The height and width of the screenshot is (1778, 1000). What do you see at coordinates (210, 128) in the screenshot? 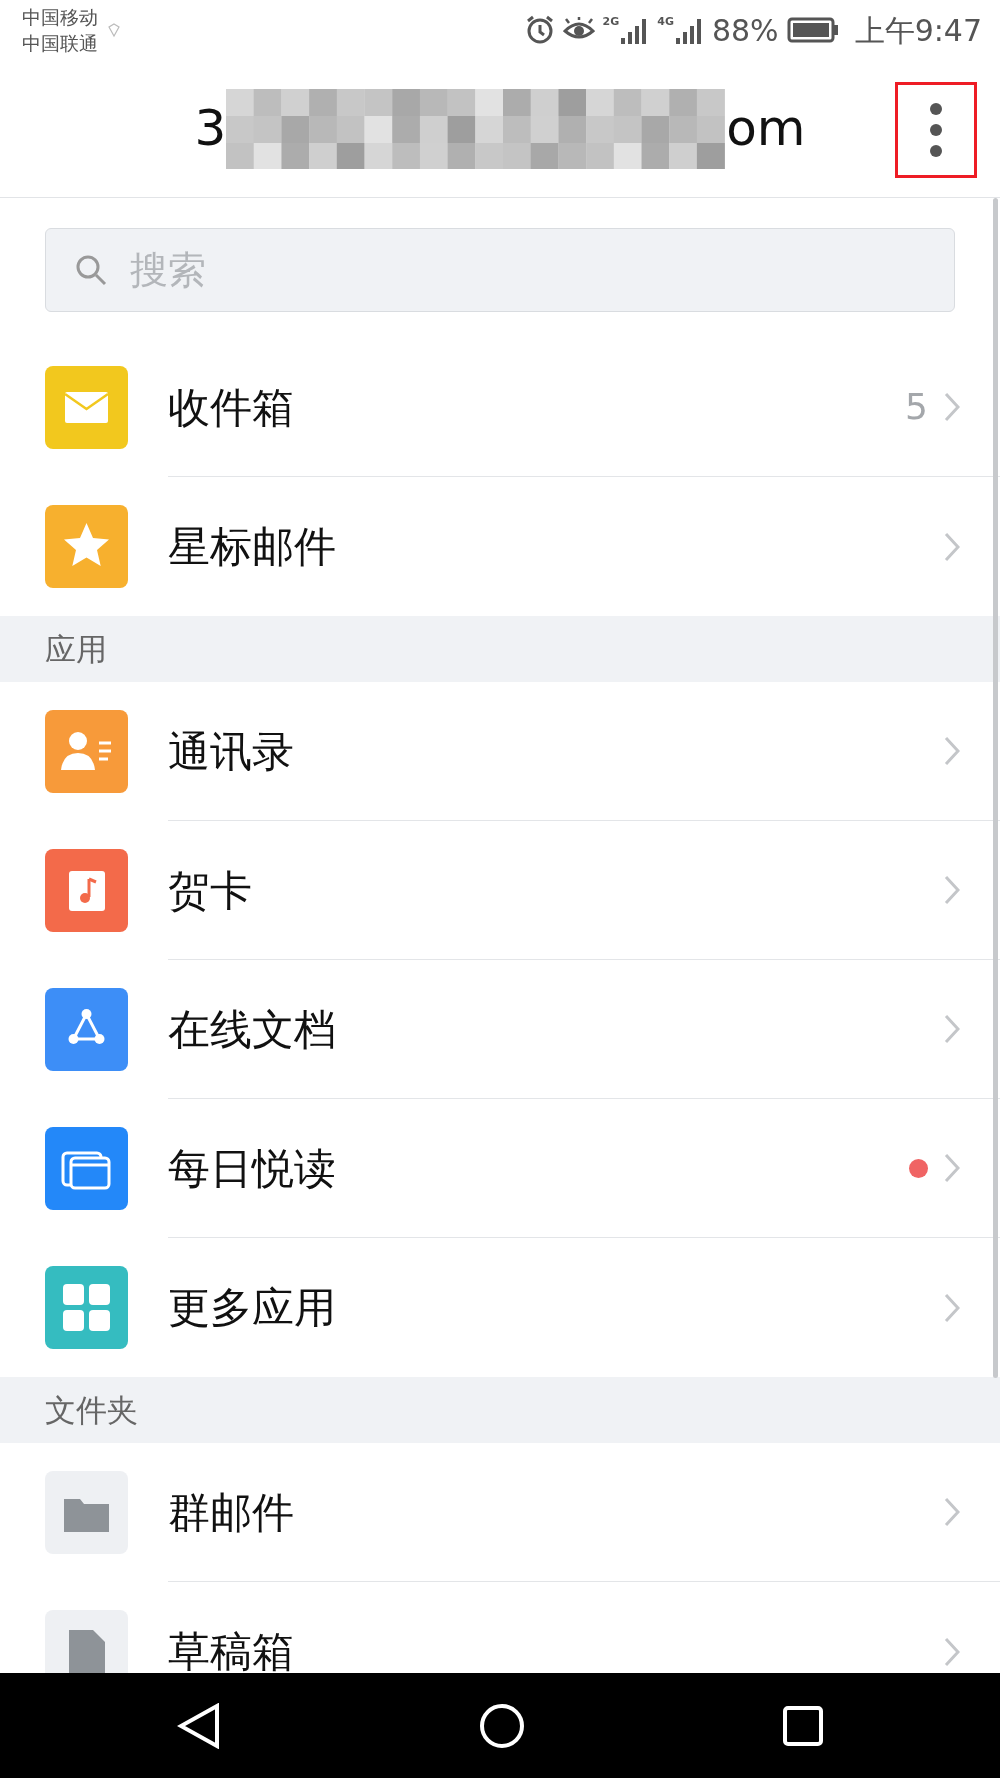
I see `account-title: 3` at bounding box center [210, 128].